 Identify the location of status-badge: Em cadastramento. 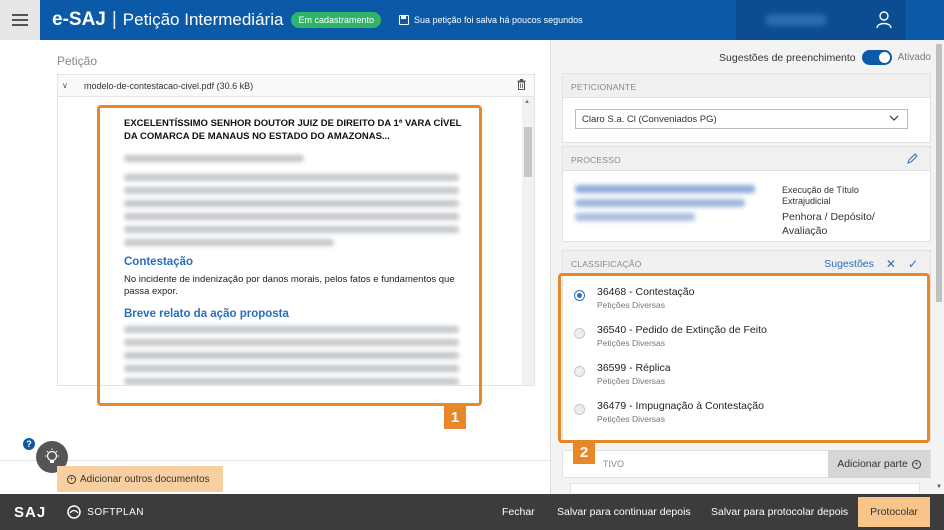
(336, 20).